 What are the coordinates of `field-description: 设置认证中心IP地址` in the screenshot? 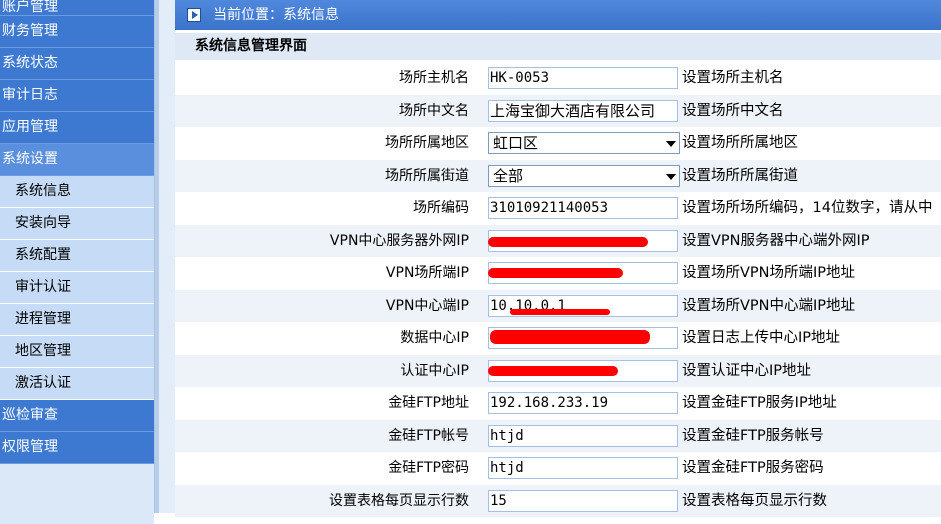 It's located at (747, 370).